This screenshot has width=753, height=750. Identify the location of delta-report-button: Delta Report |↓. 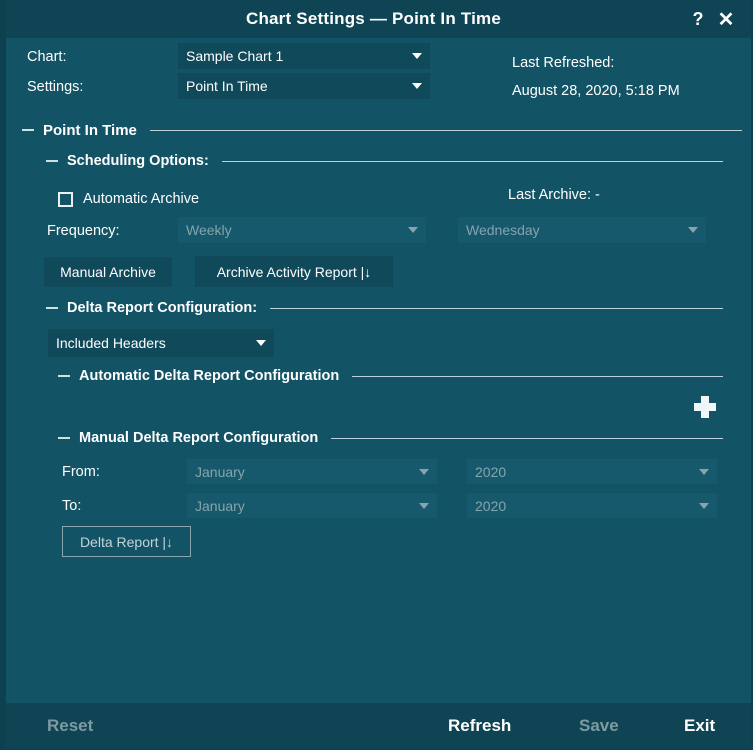
(126, 541).